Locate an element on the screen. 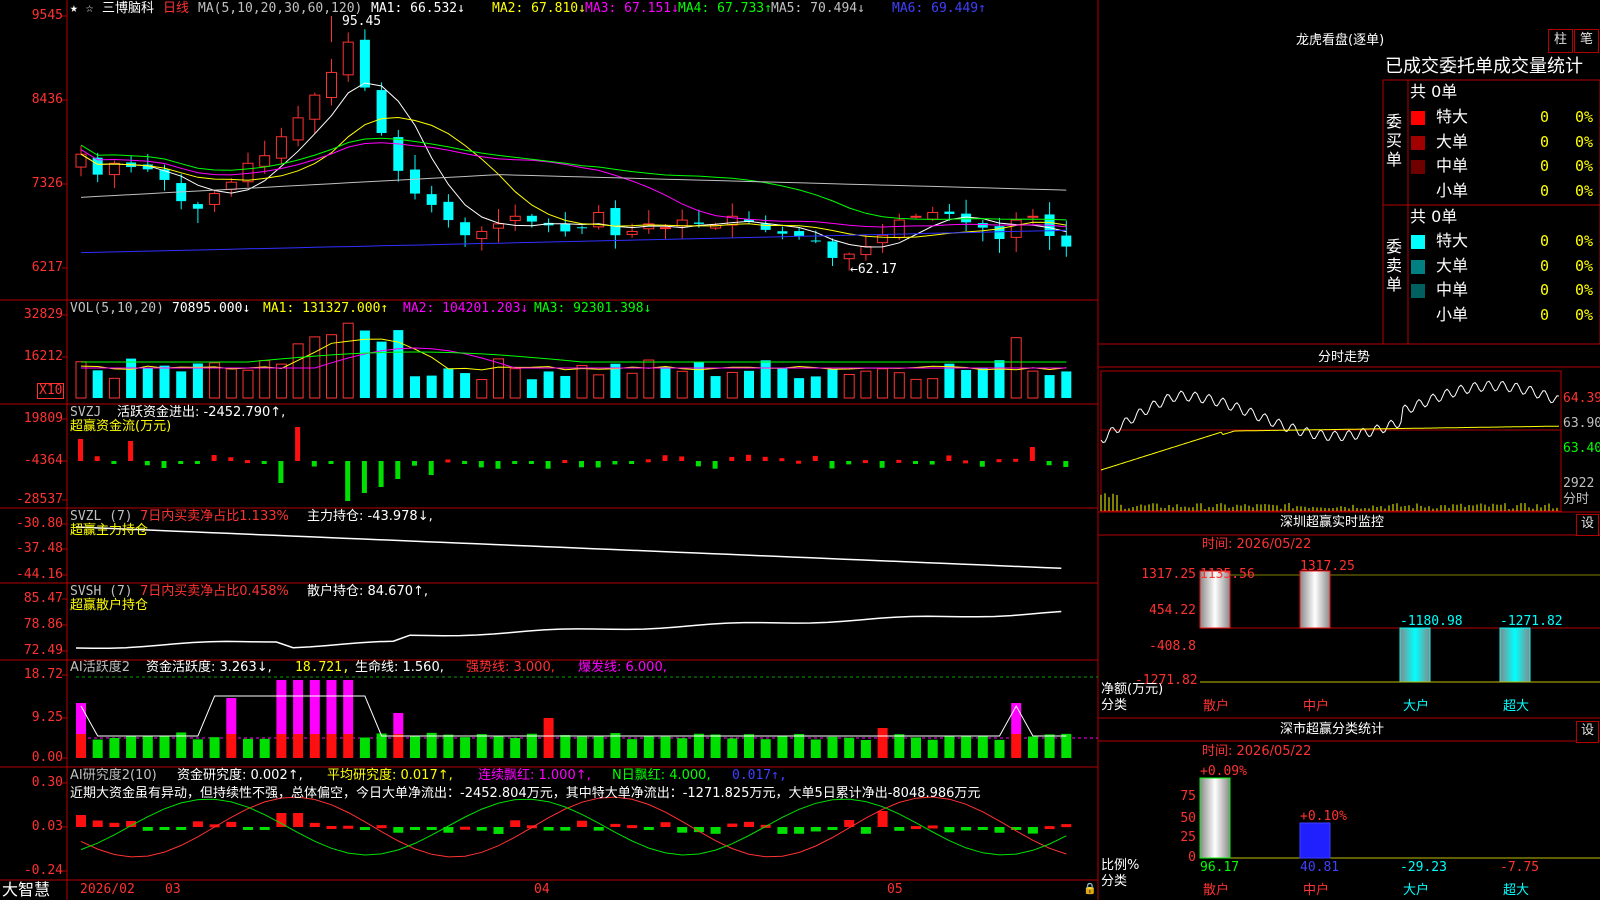  svzl-title: 超赢主力持仓 is located at coordinates (109, 530).